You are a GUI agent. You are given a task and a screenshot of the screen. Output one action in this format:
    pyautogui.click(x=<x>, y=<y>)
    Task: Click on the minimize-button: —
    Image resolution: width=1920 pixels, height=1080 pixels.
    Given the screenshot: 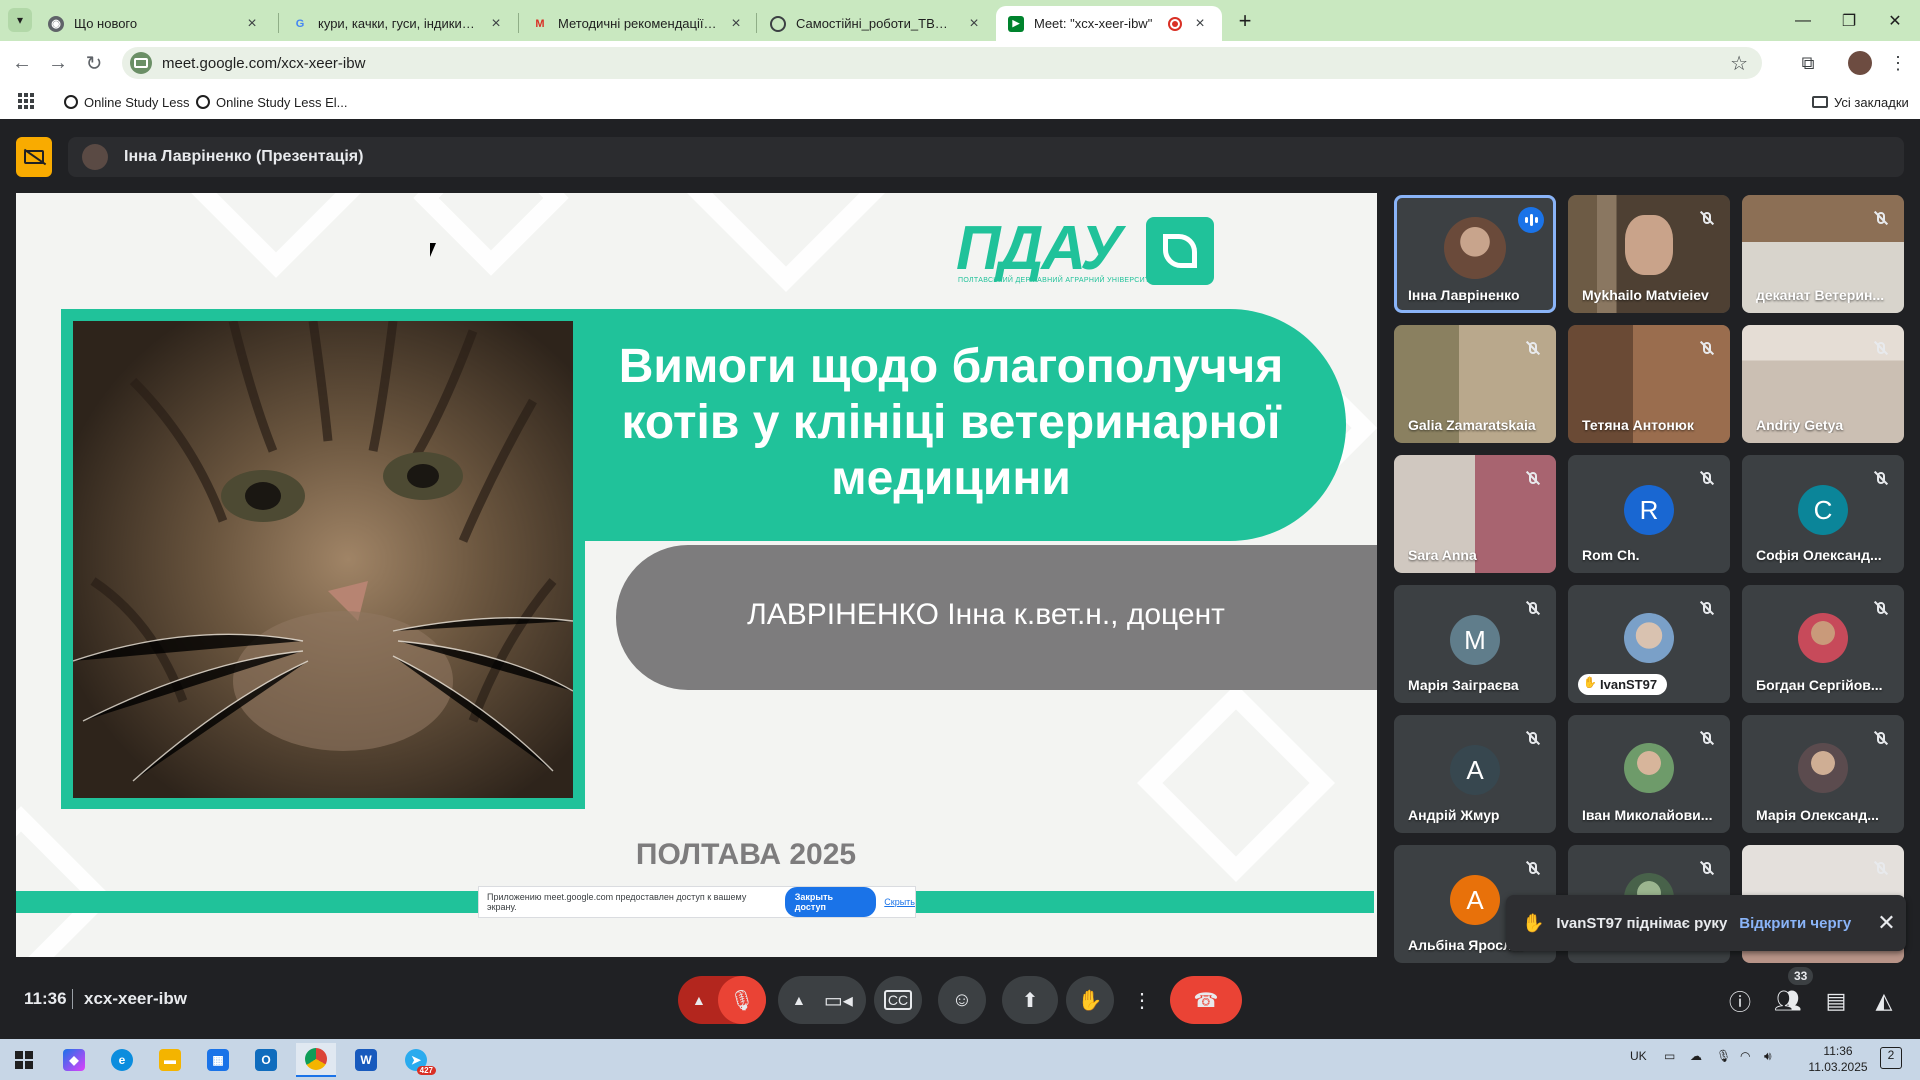 What is the action you would take?
    pyautogui.click(x=1803, y=20)
    